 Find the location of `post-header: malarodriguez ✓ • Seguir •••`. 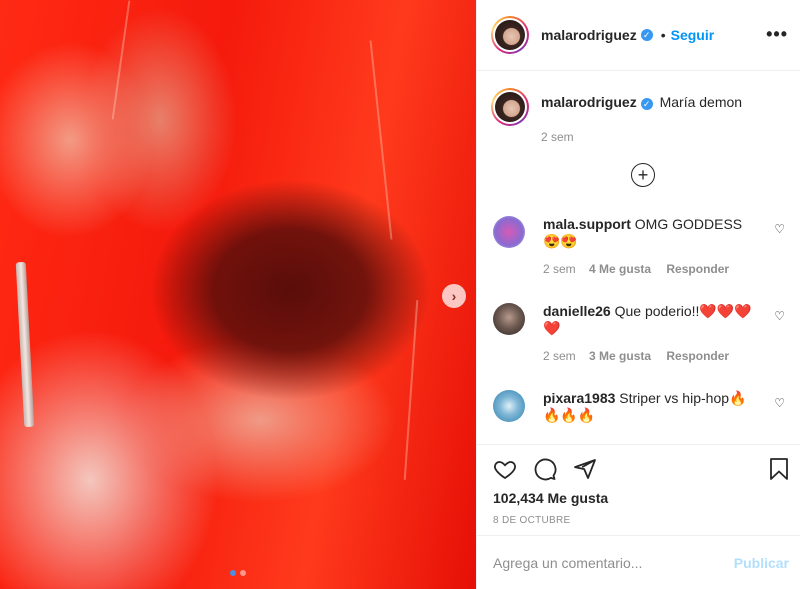

post-header: malarodriguez ✓ • Seguir ••• is located at coordinates (638, 35).